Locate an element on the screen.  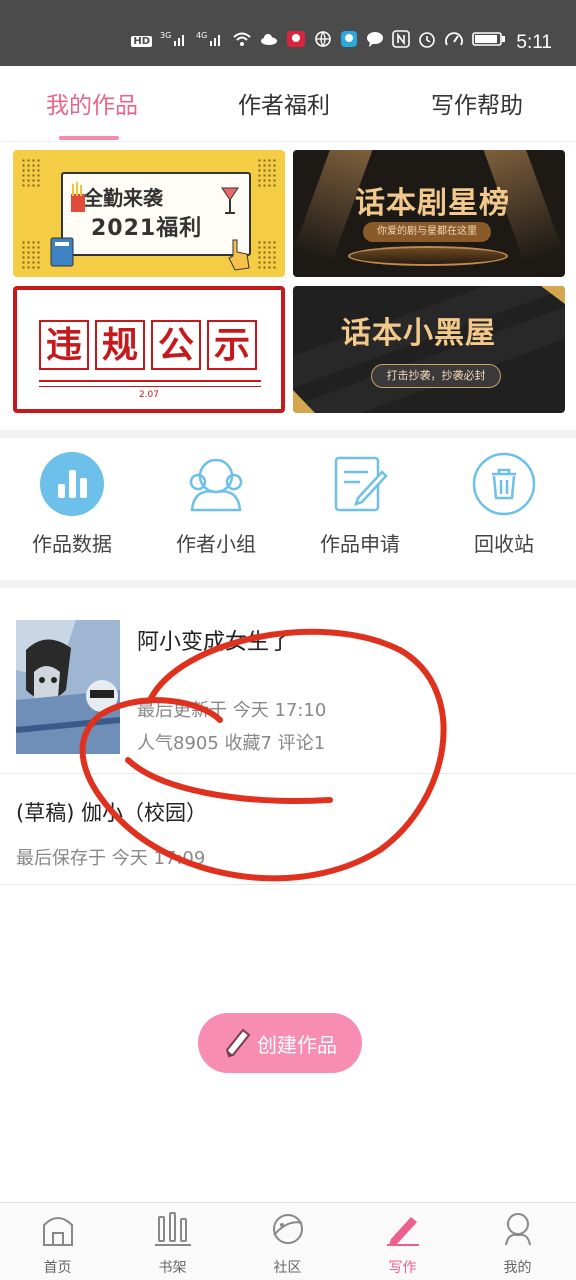
home-icon is located at coordinates (58, 1229).